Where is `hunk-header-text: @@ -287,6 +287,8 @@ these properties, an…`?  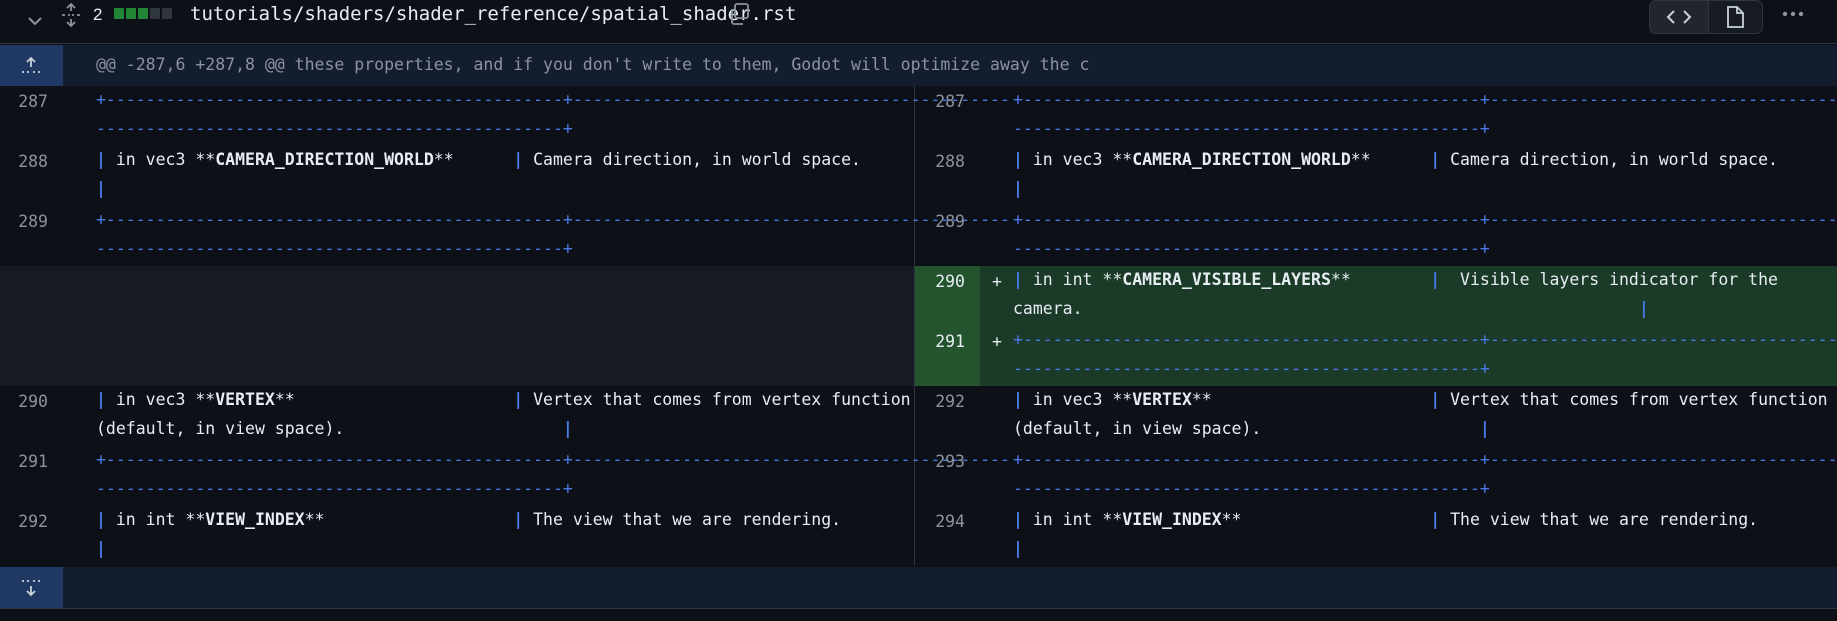
hunk-header-text: @@ -287,6 +287,8 @@ these properties, an… is located at coordinates (593, 64).